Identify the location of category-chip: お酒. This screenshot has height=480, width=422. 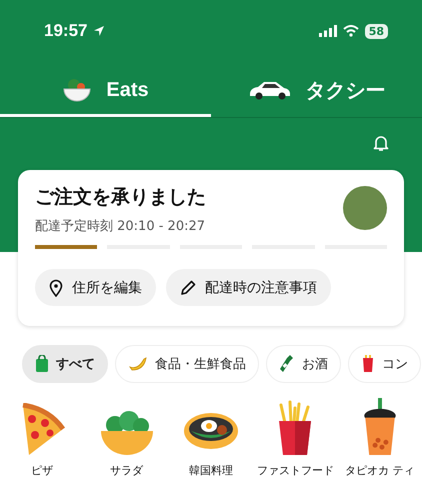
(303, 364).